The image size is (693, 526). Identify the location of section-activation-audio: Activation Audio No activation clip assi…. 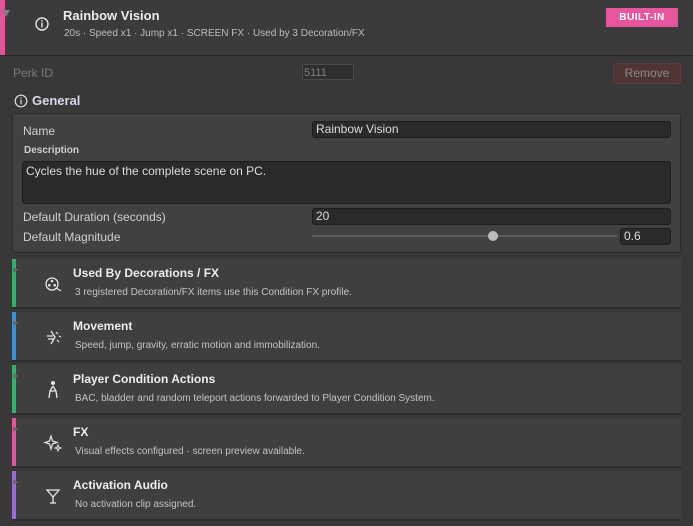
(346, 496).